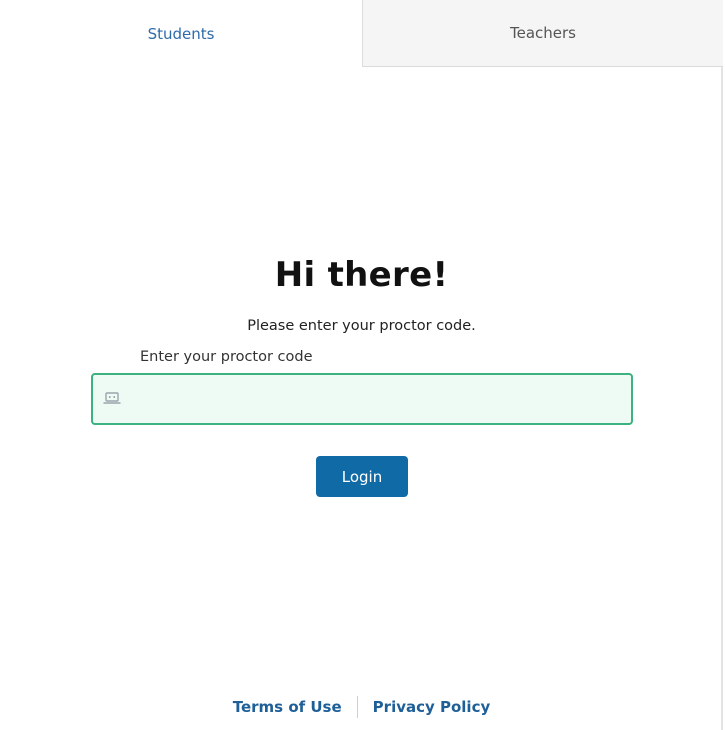 This screenshot has height=730, width=725. I want to click on page-subtitle: Please enter your proctor code., so click(361, 326).